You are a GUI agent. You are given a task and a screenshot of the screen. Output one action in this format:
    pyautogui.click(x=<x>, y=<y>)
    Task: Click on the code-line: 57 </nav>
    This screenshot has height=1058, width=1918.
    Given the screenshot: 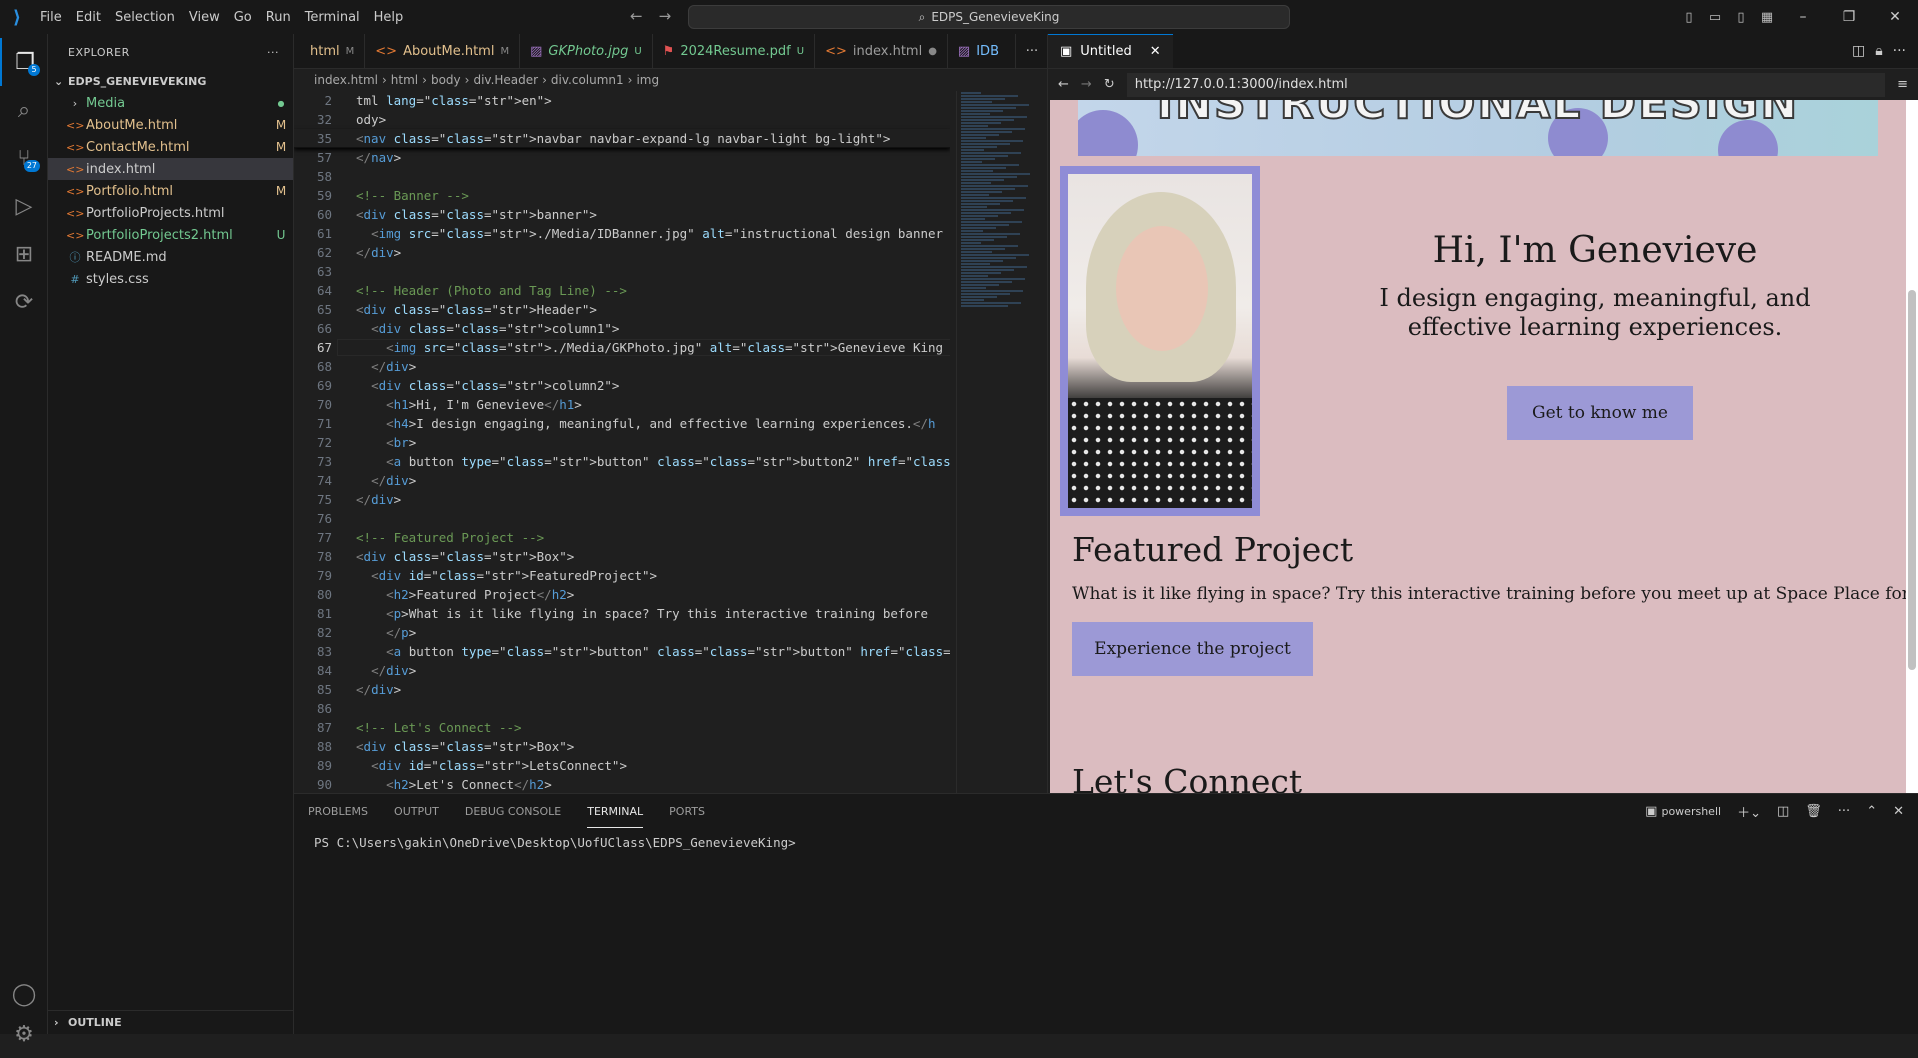 What is the action you would take?
    pyautogui.click(x=622, y=157)
    